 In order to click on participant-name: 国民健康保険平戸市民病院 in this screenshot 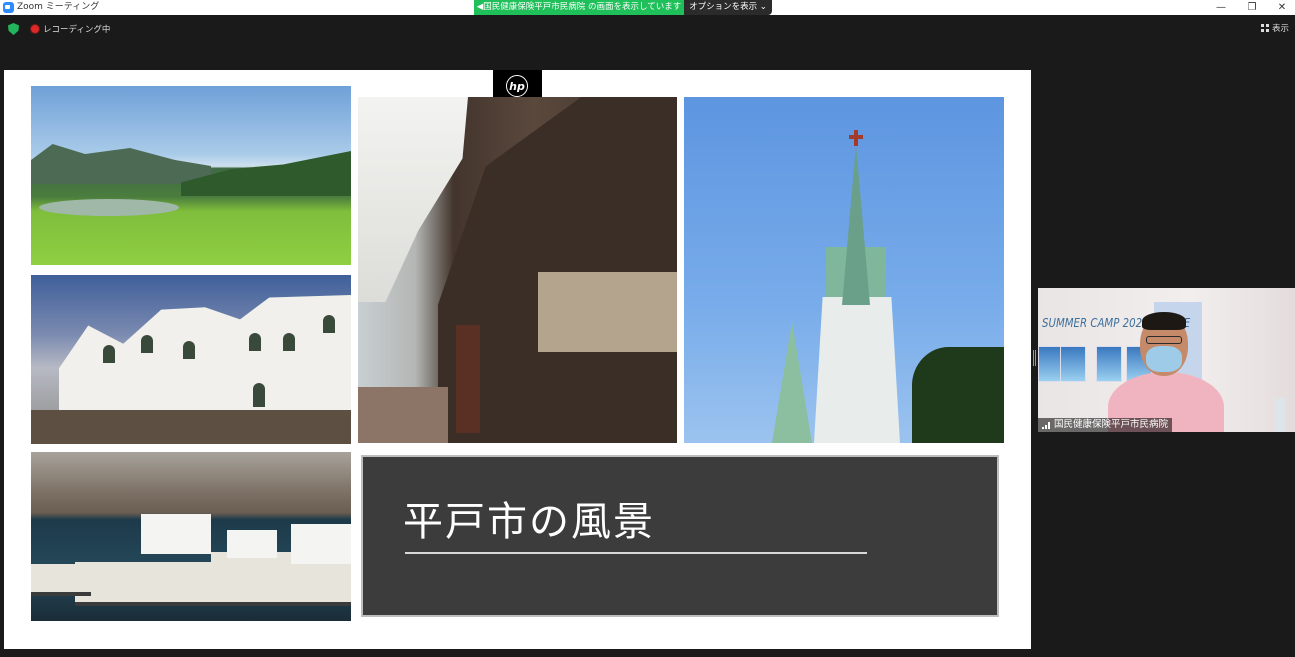, I will do `click(1111, 424)`.